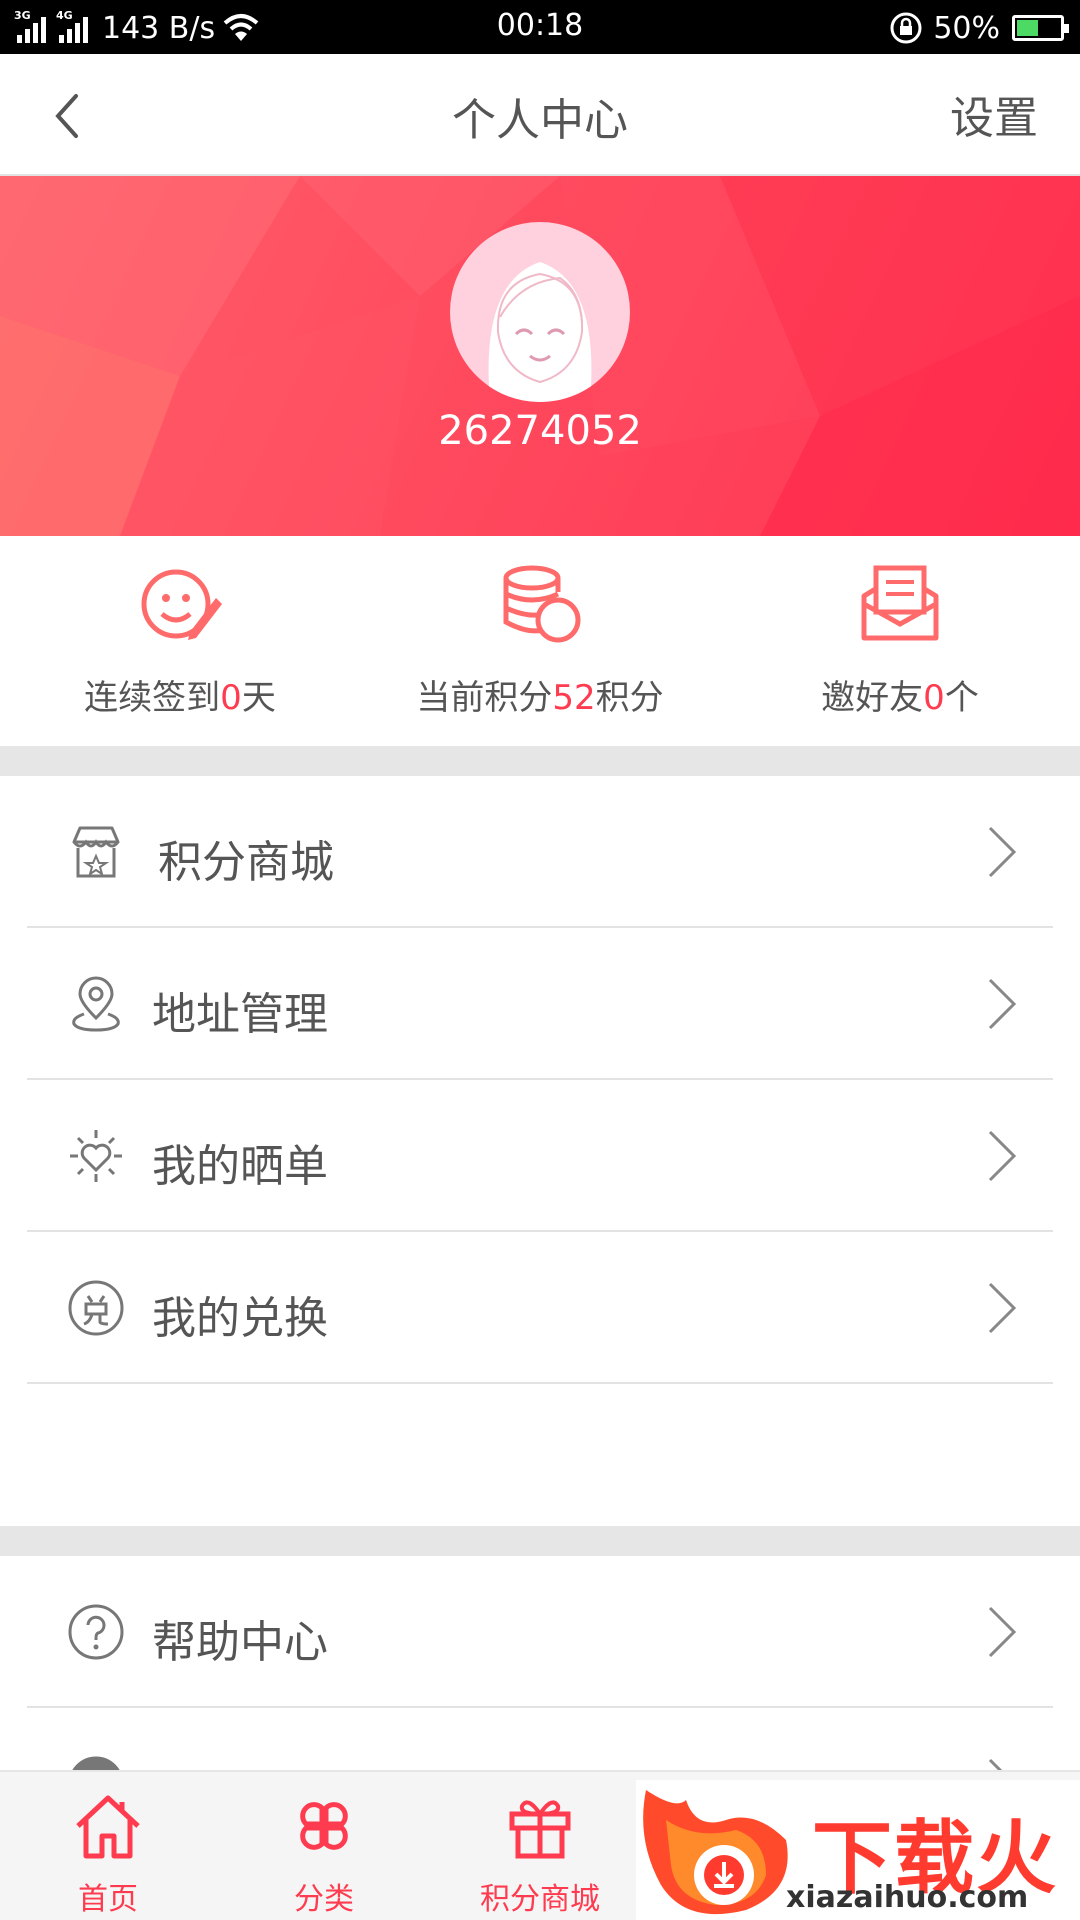  Describe the element at coordinates (96, 852) in the screenshot. I see `store-icon` at that location.